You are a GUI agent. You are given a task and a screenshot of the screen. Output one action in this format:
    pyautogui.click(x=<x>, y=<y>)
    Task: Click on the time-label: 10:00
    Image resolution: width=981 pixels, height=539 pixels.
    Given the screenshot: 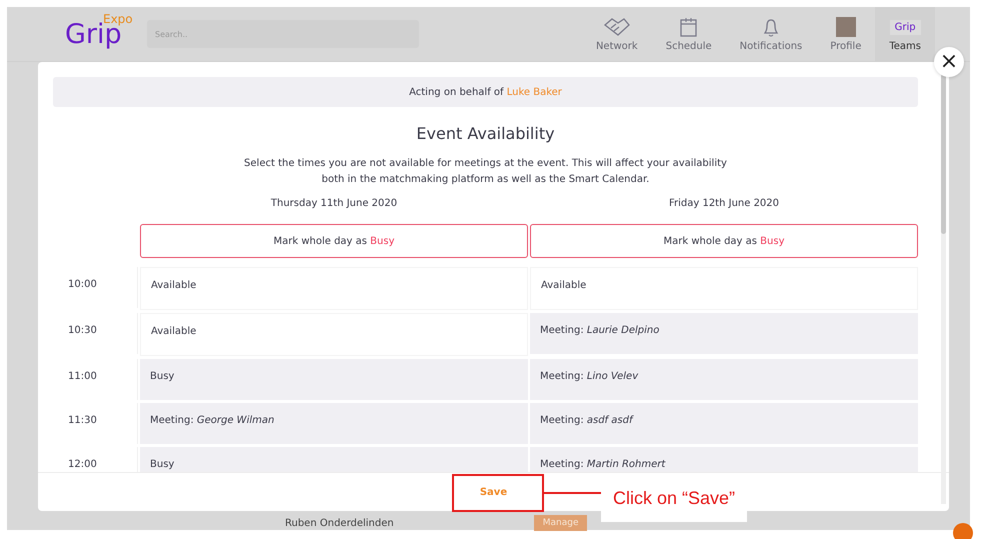 What is the action you would take?
    pyautogui.click(x=98, y=287)
    